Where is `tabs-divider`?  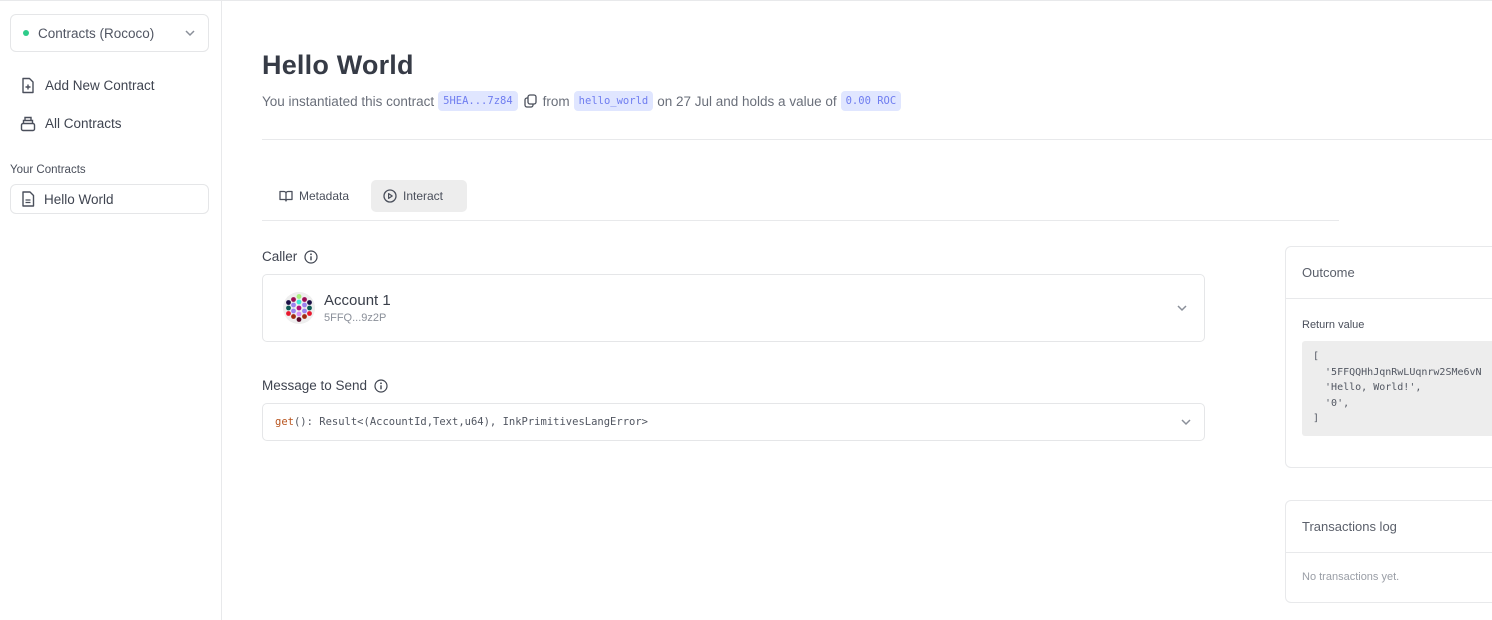 tabs-divider is located at coordinates (800, 220).